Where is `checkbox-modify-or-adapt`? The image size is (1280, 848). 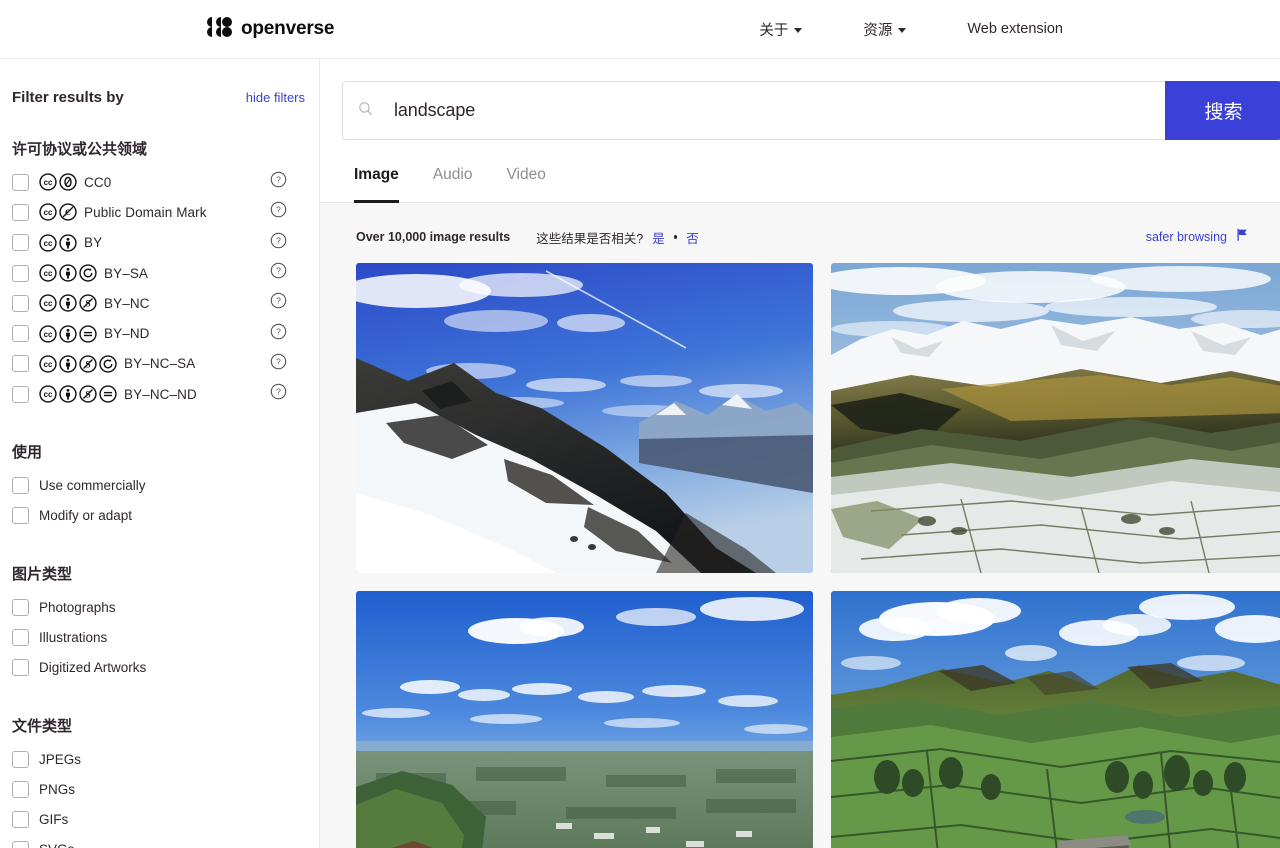
checkbox-modify-or-adapt is located at coordinates (20, 516).